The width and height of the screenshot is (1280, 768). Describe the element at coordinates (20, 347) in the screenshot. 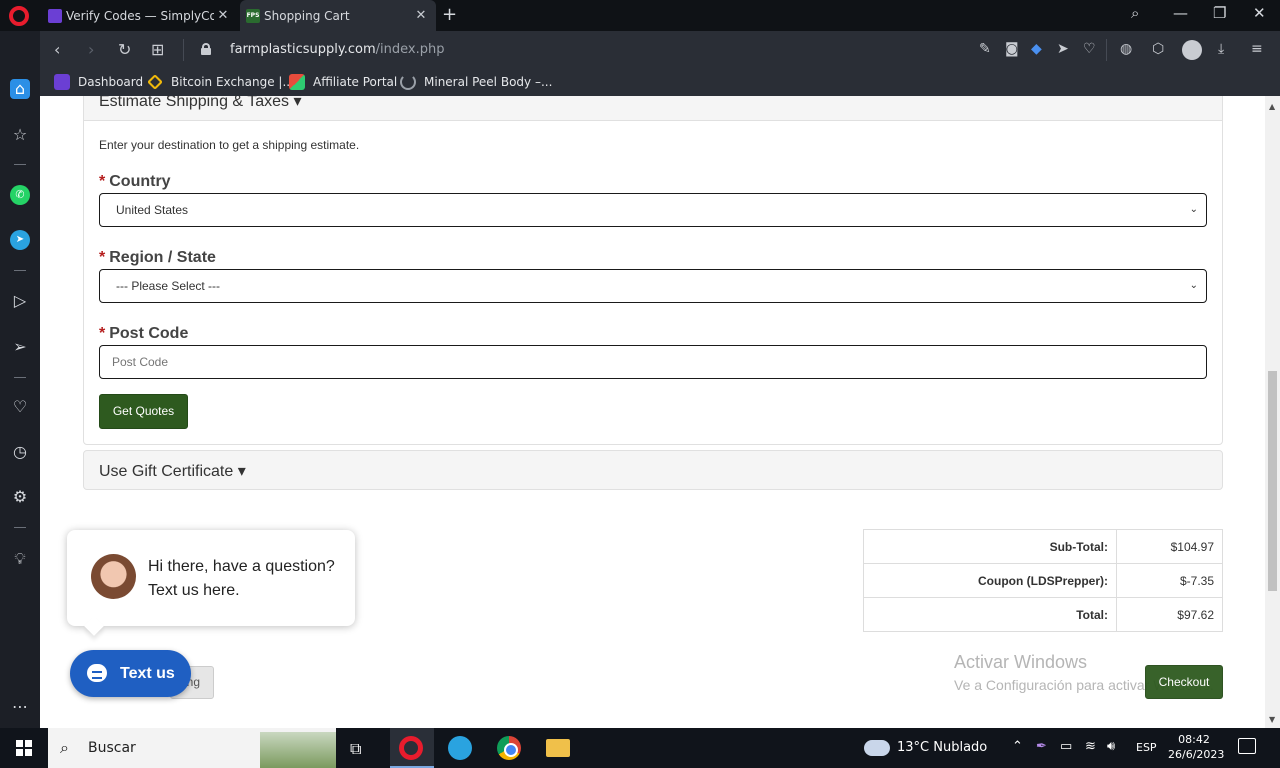

I see `send-icon: ➢` at that location.